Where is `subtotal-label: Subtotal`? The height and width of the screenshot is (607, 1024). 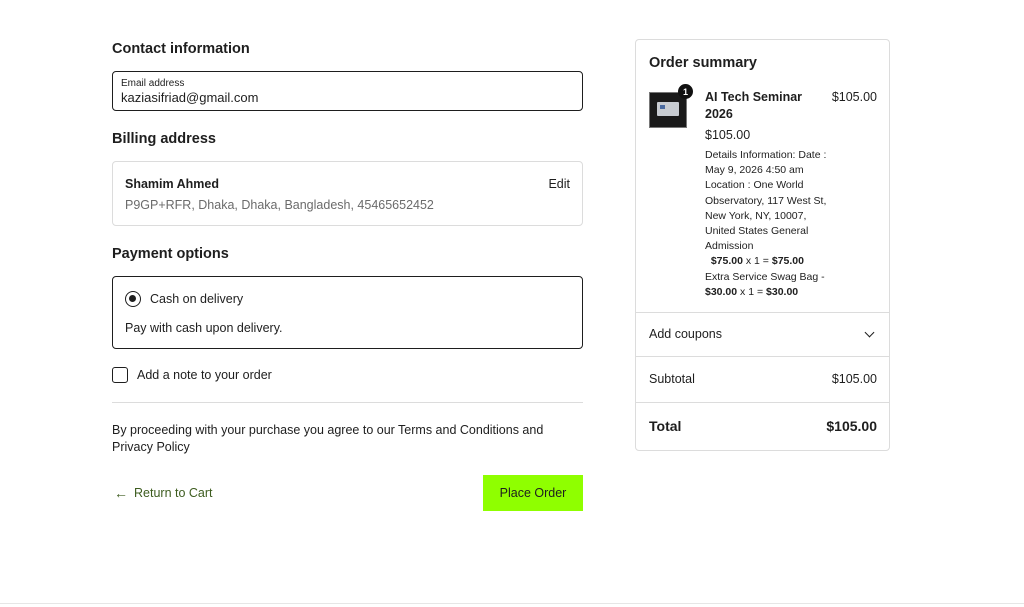 subtotal-label: Subtotal is located at coordinates (672, 379).